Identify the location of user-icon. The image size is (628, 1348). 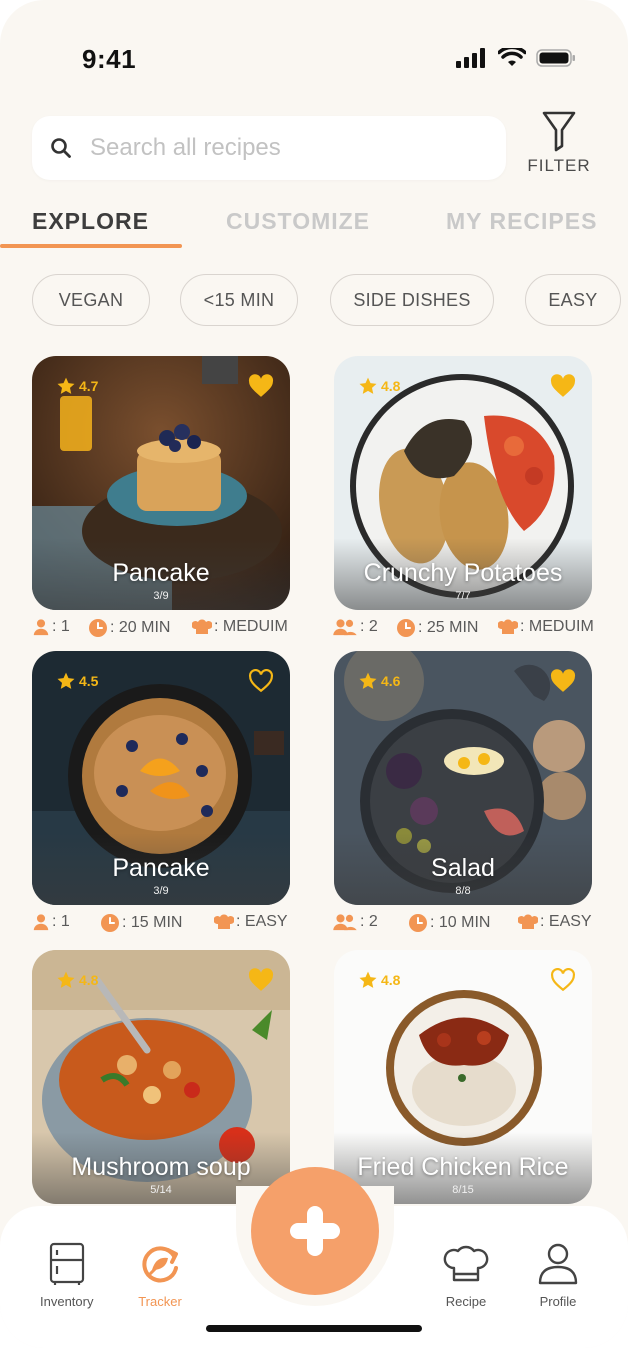
(558, 1264).